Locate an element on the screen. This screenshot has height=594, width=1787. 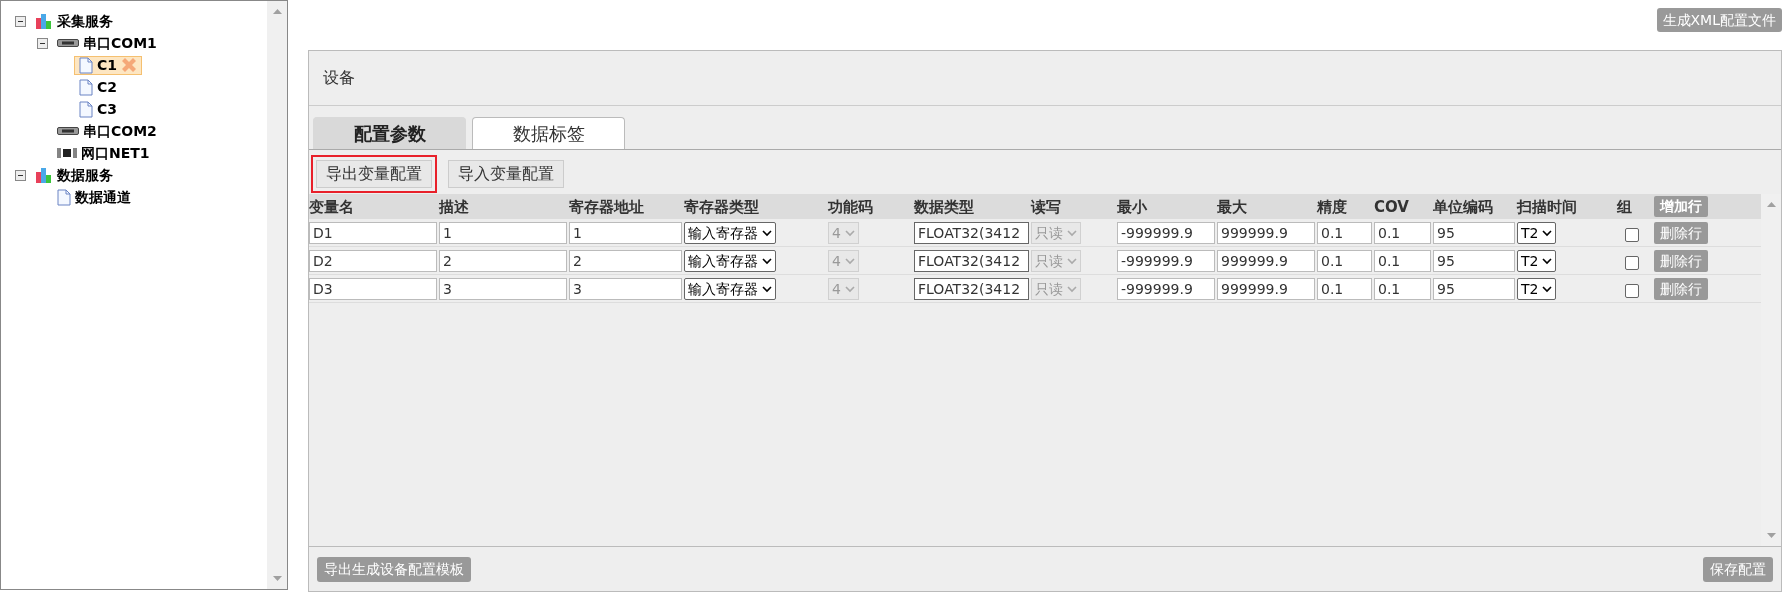
tree-item: C1 is located at coordinates (108, 65).